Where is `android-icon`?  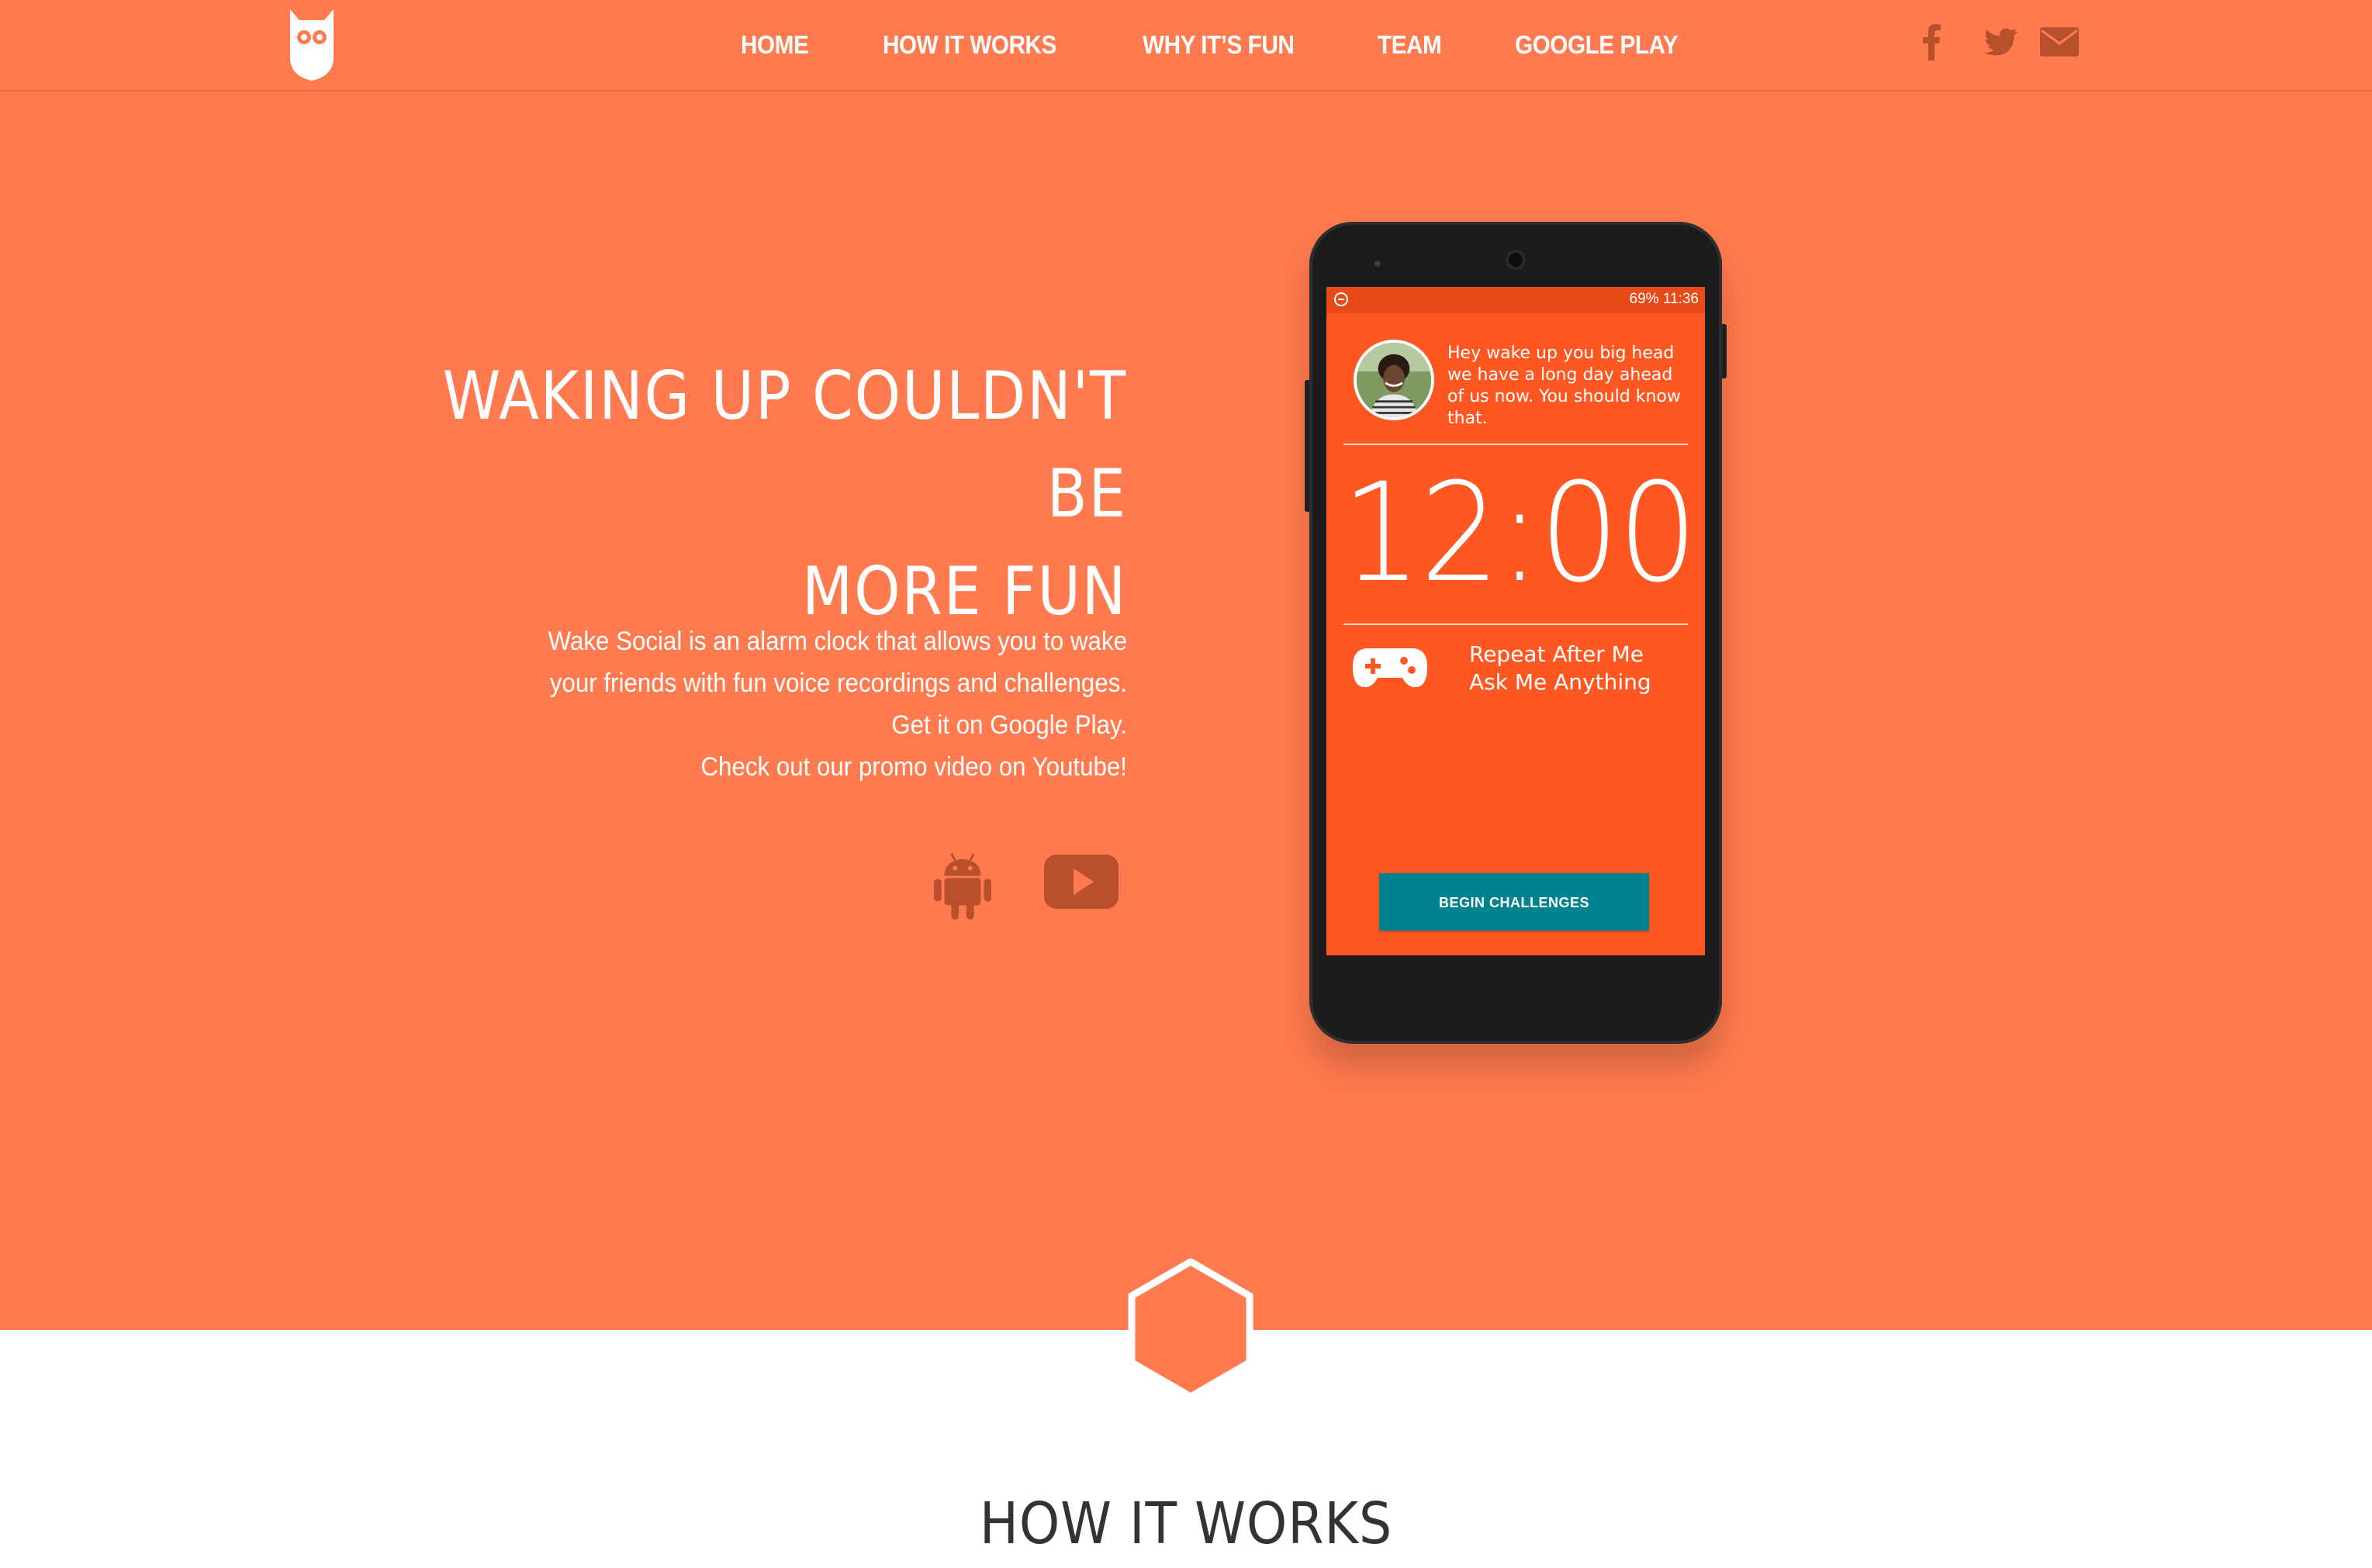 android-icon is located at coordinates (962, 886).